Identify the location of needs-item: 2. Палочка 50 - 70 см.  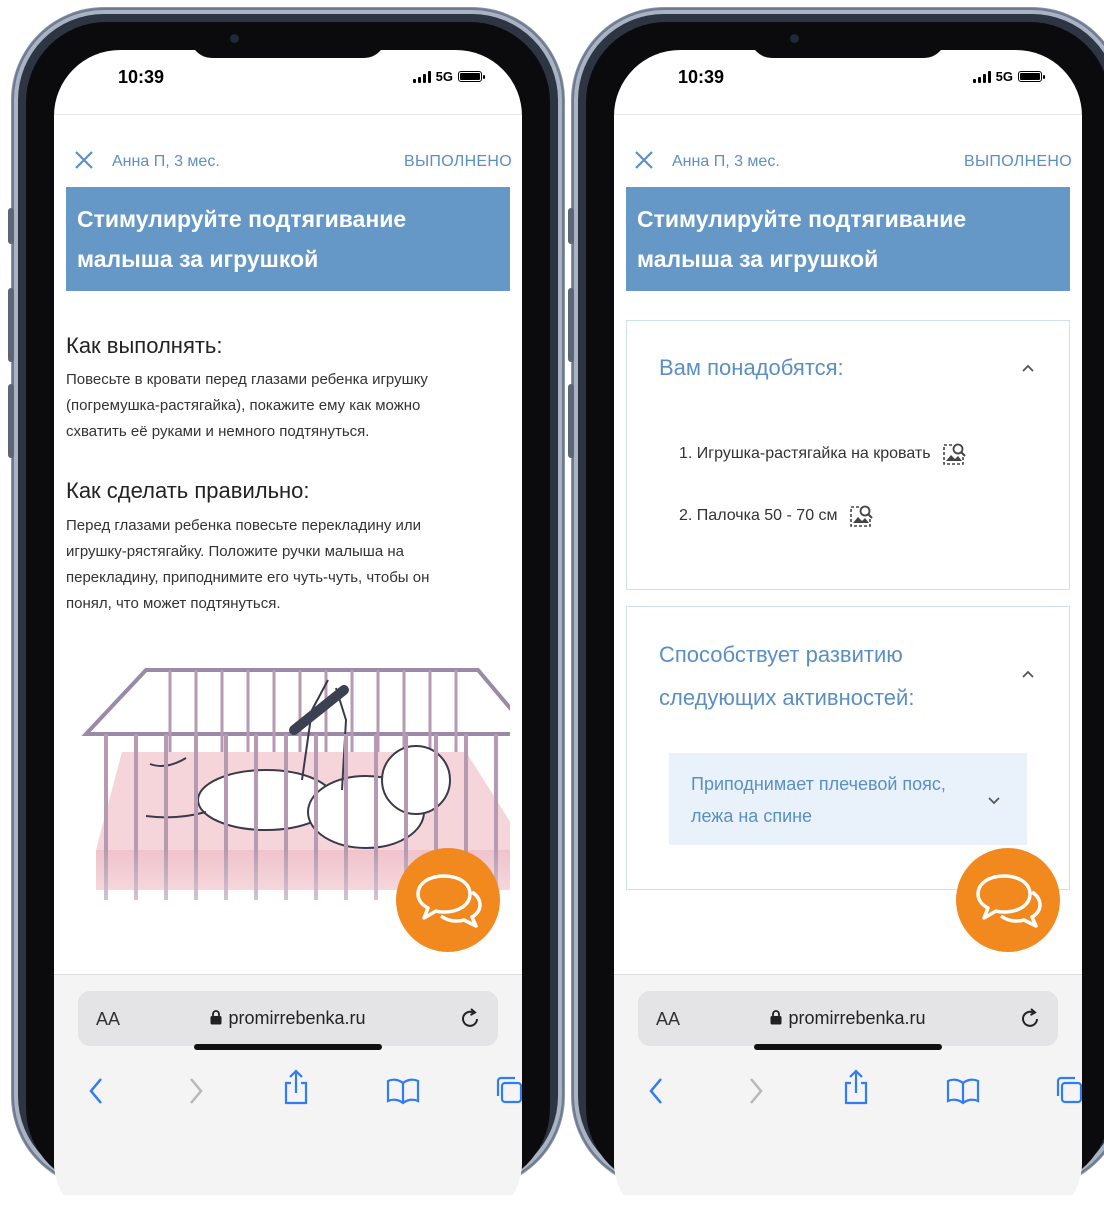
(776, 516).